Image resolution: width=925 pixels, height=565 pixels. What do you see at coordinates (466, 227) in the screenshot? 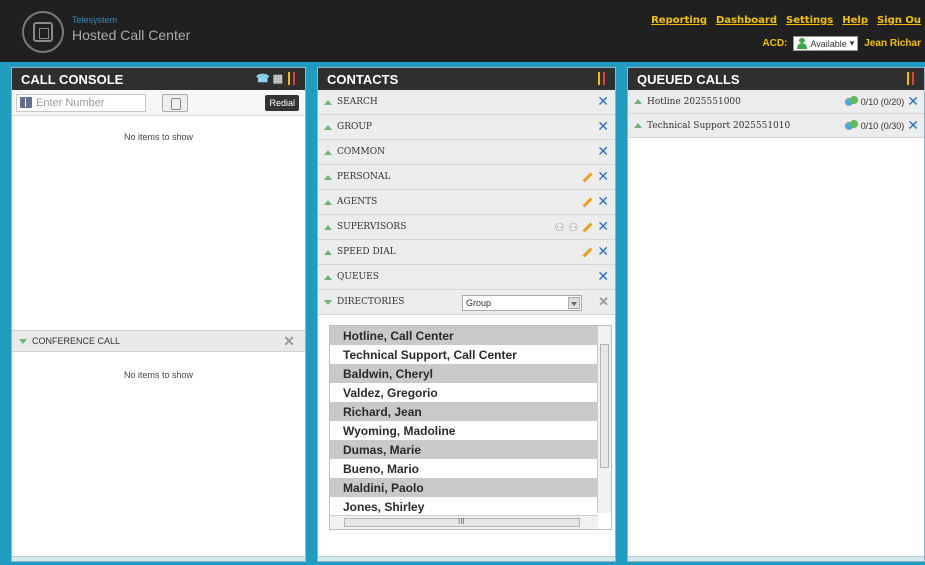
I see `contacts-row-supervisors: SUPERVISORS ⚇ ⚇ ✕` at bounding box center [466, 227].